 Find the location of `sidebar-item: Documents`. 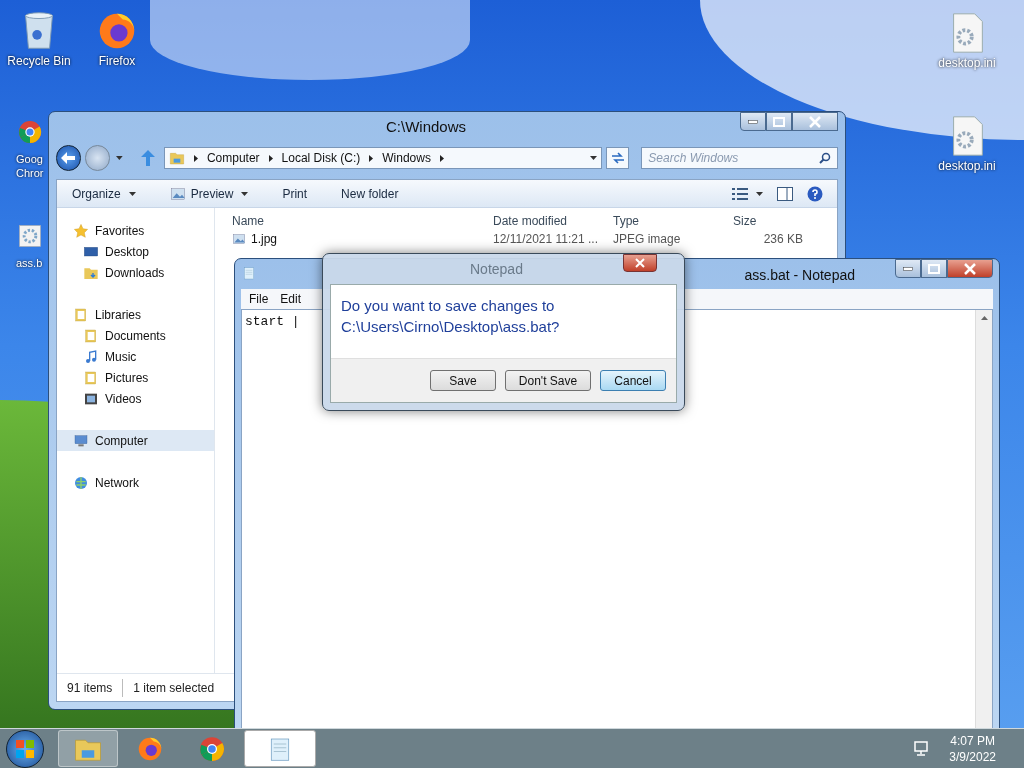

sidebar-item: Documents is located at coordinates (135, 335).